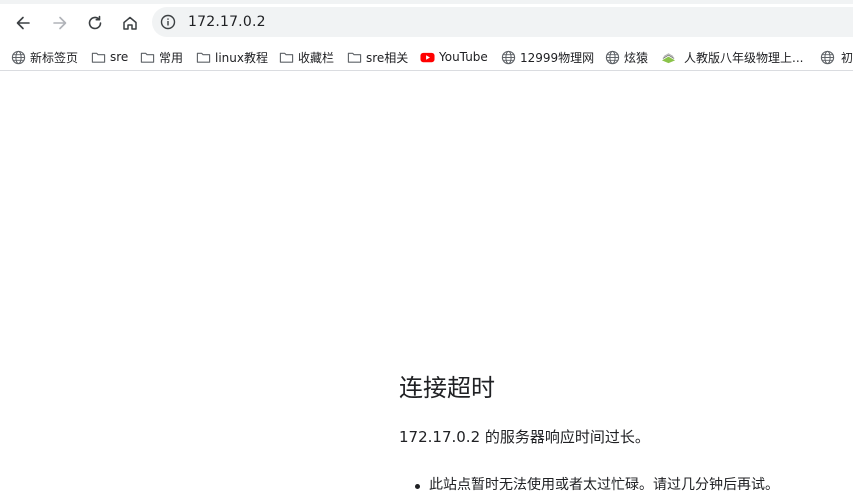 This screenshot has width=853, height=495. Describe the element at coordinates (502, 22) in the screenshot. I see `address-bar: 172.17.0.2` at that location.